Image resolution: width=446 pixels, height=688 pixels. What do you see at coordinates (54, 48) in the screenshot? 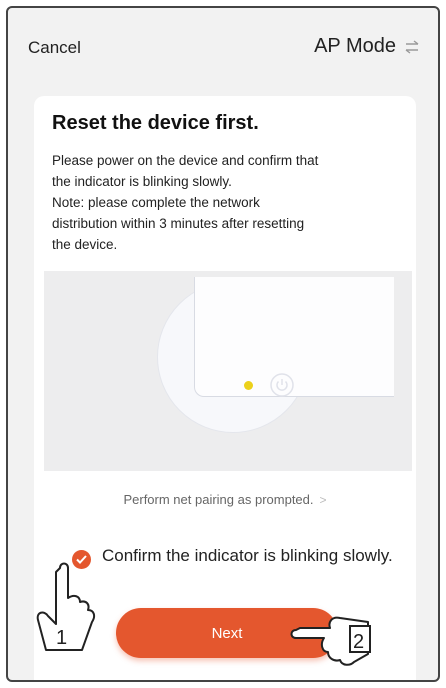
I see `cancel-button: Cancel` at bounding box center [54, 48].